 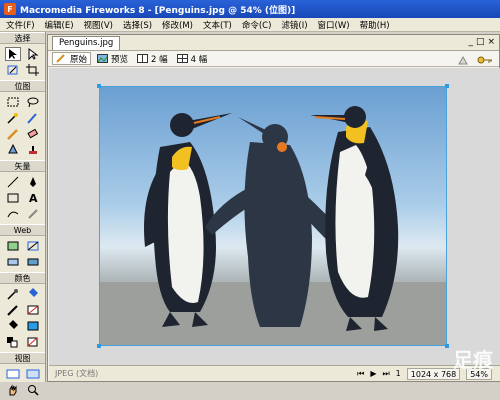 I want to click on preview-icon, so click(x=103, y=58).